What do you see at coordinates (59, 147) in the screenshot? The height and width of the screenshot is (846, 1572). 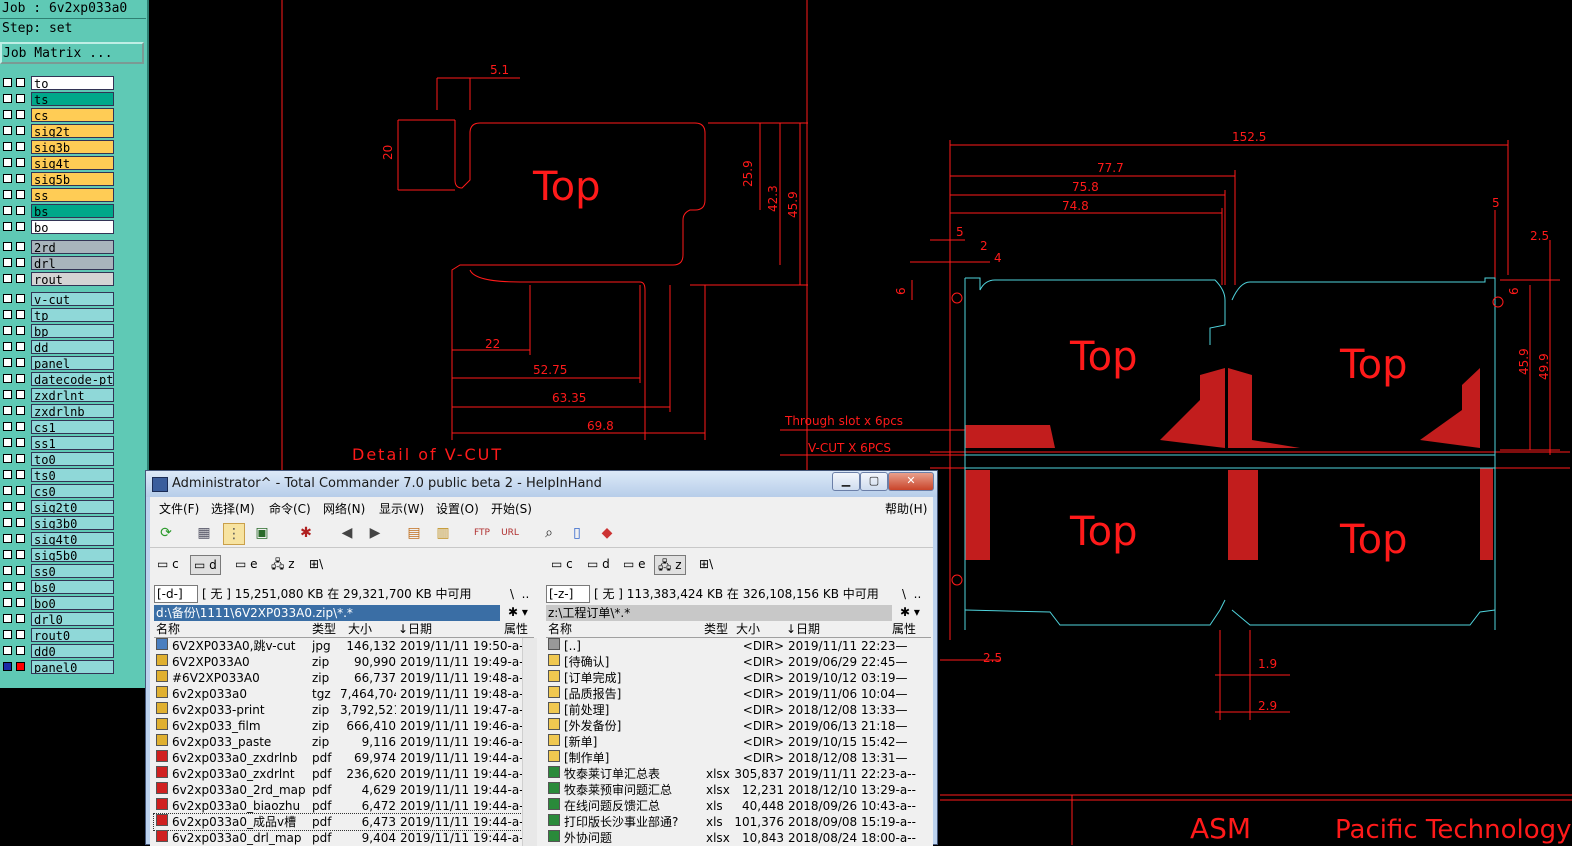 I see `layer-row: sig3b` at bounding box center [59, 147].